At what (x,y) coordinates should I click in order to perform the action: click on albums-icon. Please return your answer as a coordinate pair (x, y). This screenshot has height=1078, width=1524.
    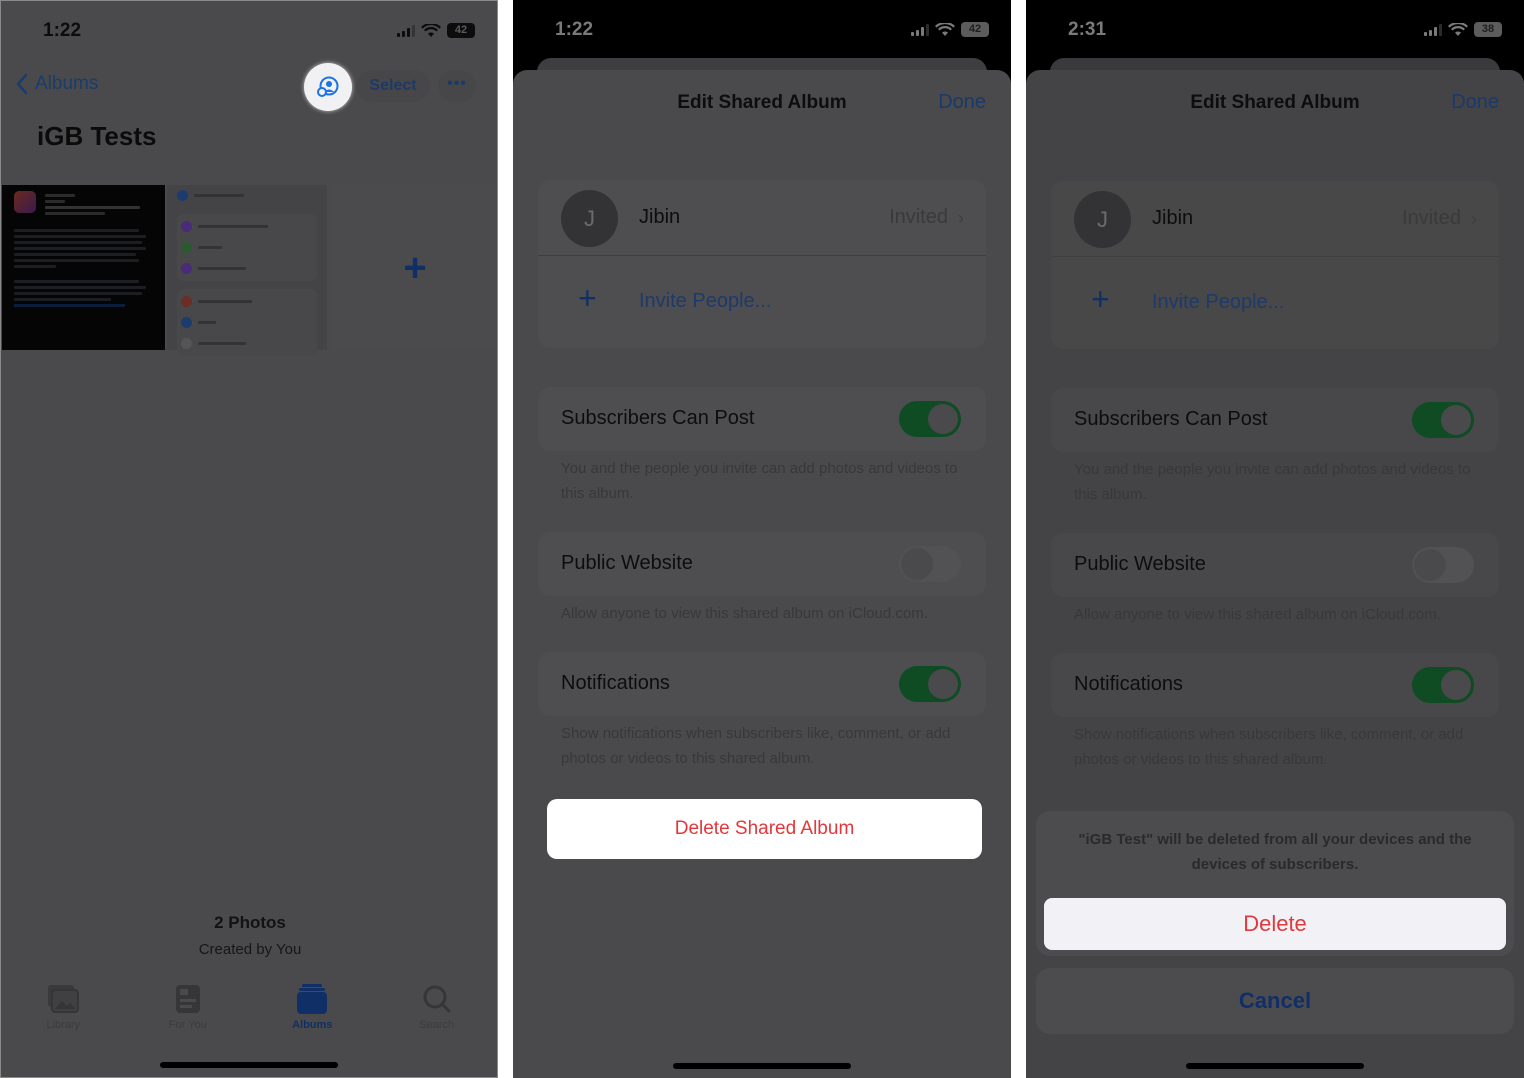
    Looking at the image, I should click on (312, 999).